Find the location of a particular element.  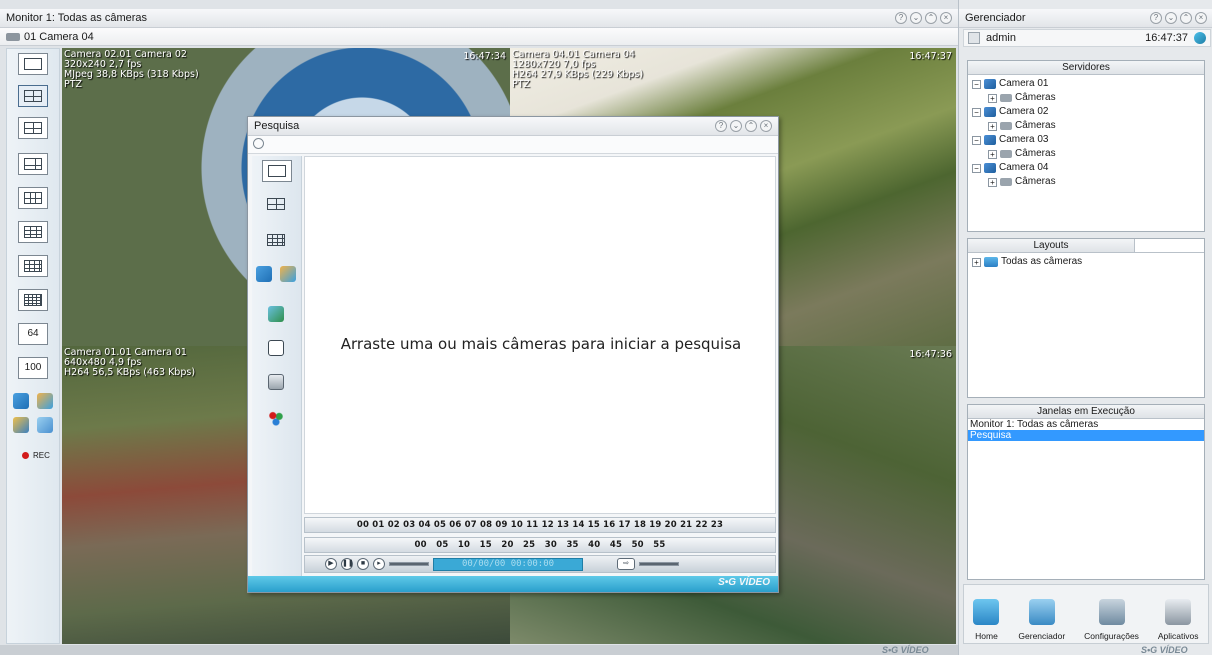

minute-timeline: 00 05 10 15 20 25 30 35 40 45 50 55 is located at coordinates (540, 545).